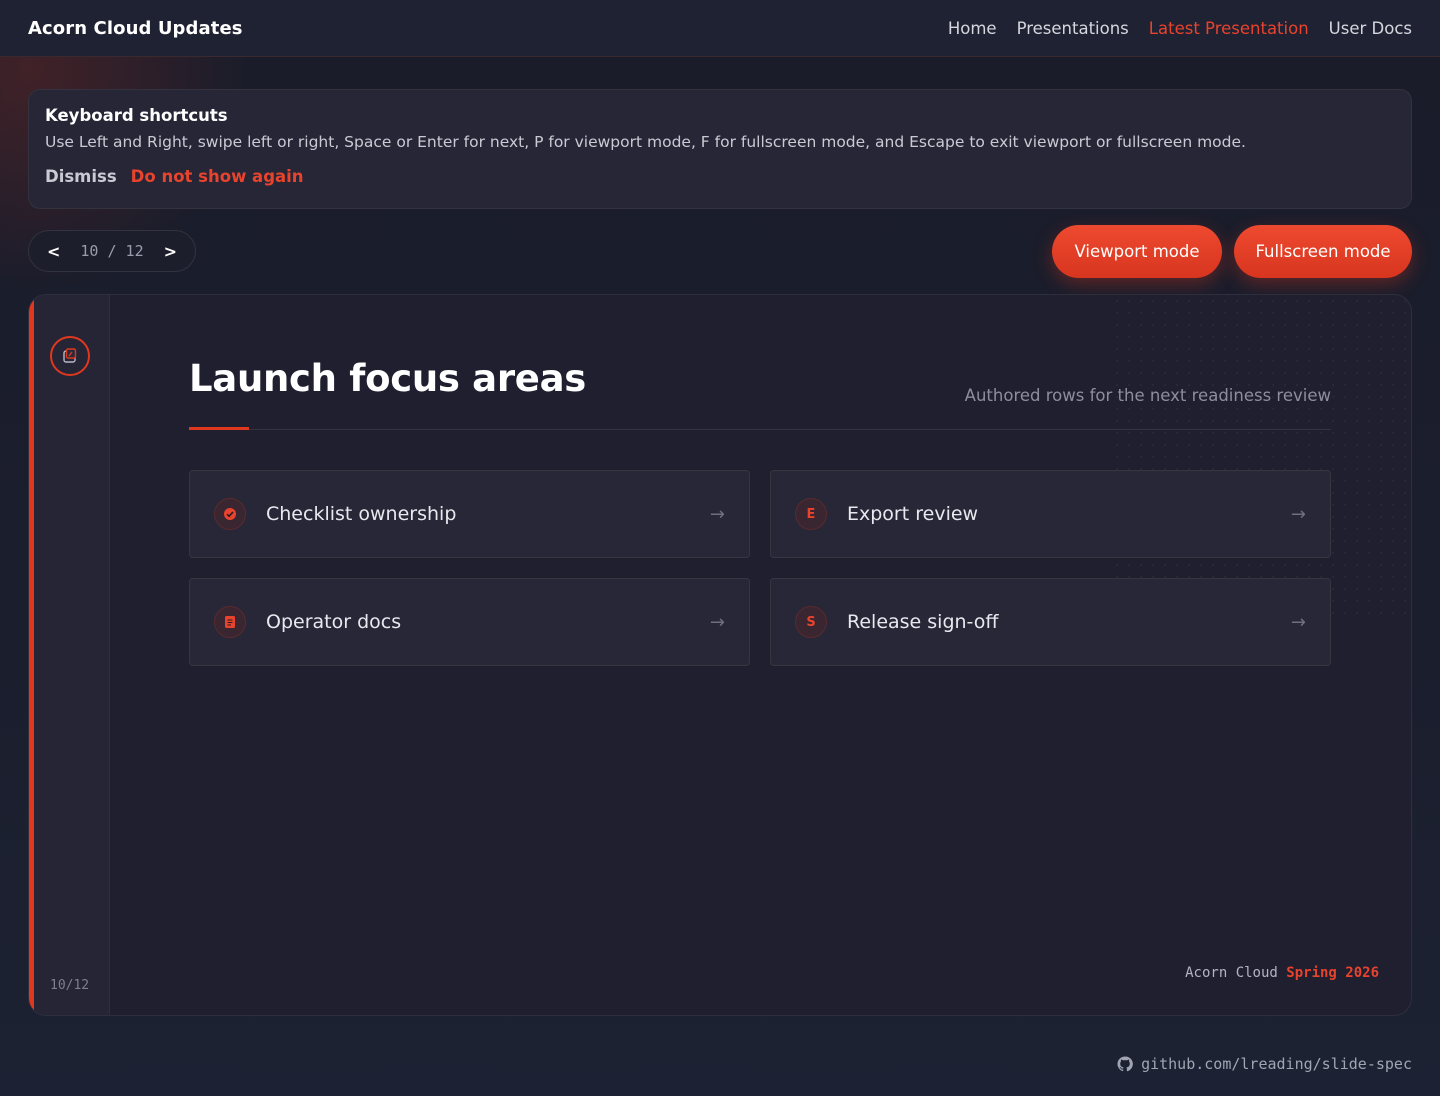 The height and width of the screenshot is (1096, 1440). What do you see at coordinates (469, 514) in the screenshot?
I see `focus-card-checklist-ownership: Checklist ownership →` at bounding box center [469, 514].